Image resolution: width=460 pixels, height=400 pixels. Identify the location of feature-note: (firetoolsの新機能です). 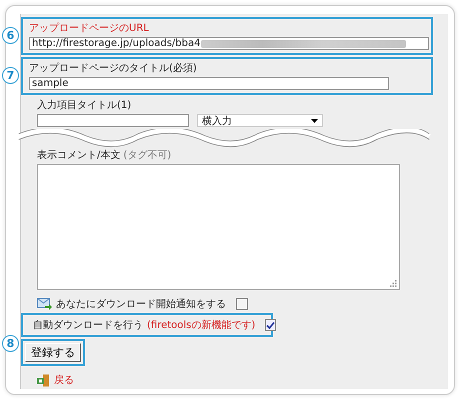
(201, 325).